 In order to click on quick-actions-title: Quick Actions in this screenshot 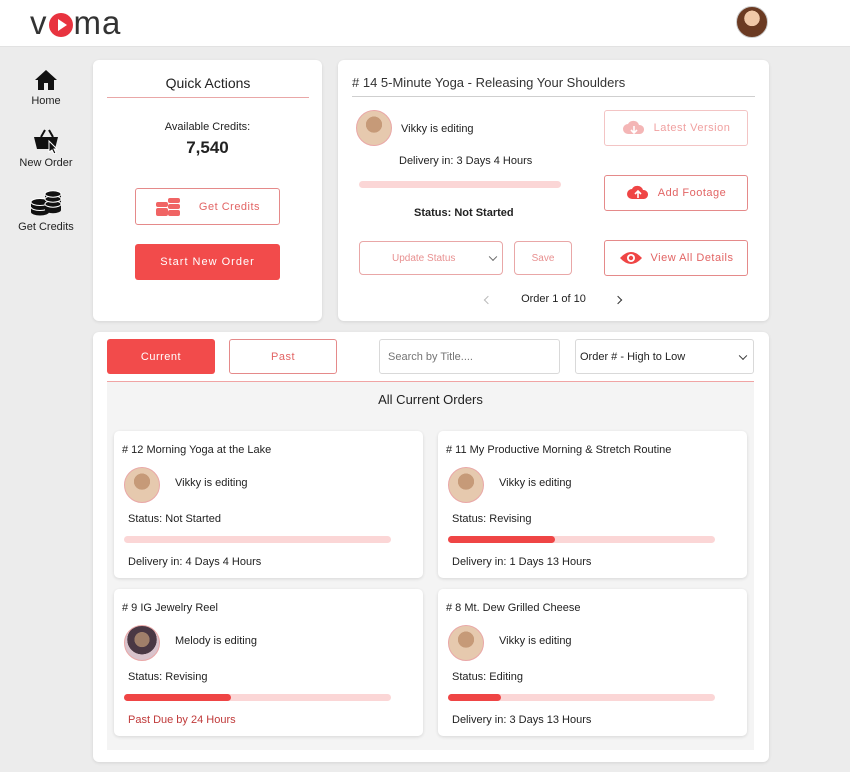, I will do `click(208, 86)`.